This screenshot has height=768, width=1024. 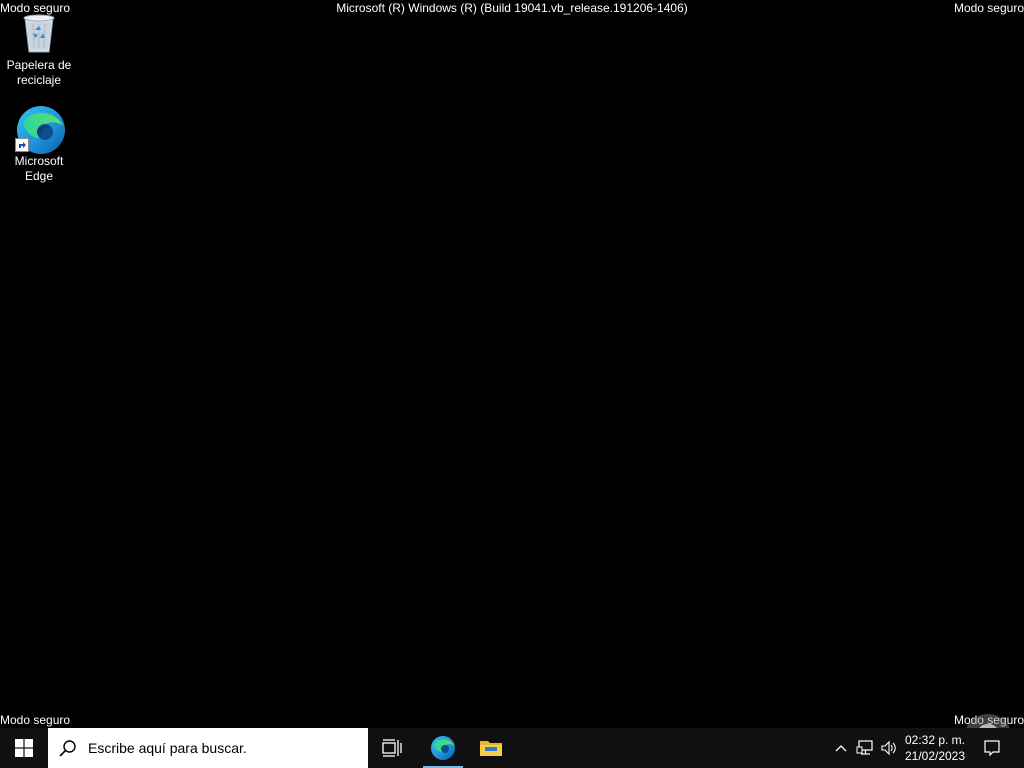 I want to click on search-icon, so click(x=68, y=748).